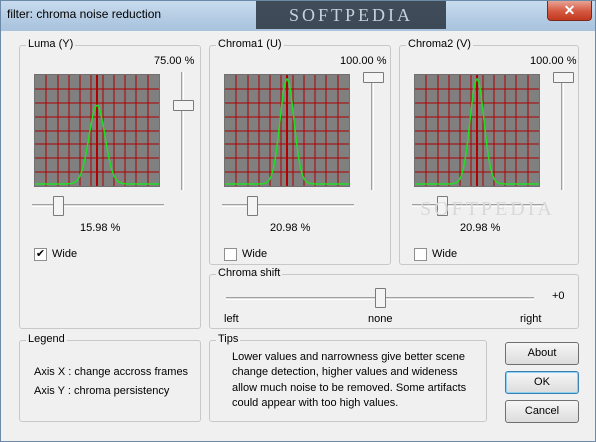  Describe the element at coordinates (420, 254) in the screenshot. I see `chroma2-wide-checkbox` at that location.